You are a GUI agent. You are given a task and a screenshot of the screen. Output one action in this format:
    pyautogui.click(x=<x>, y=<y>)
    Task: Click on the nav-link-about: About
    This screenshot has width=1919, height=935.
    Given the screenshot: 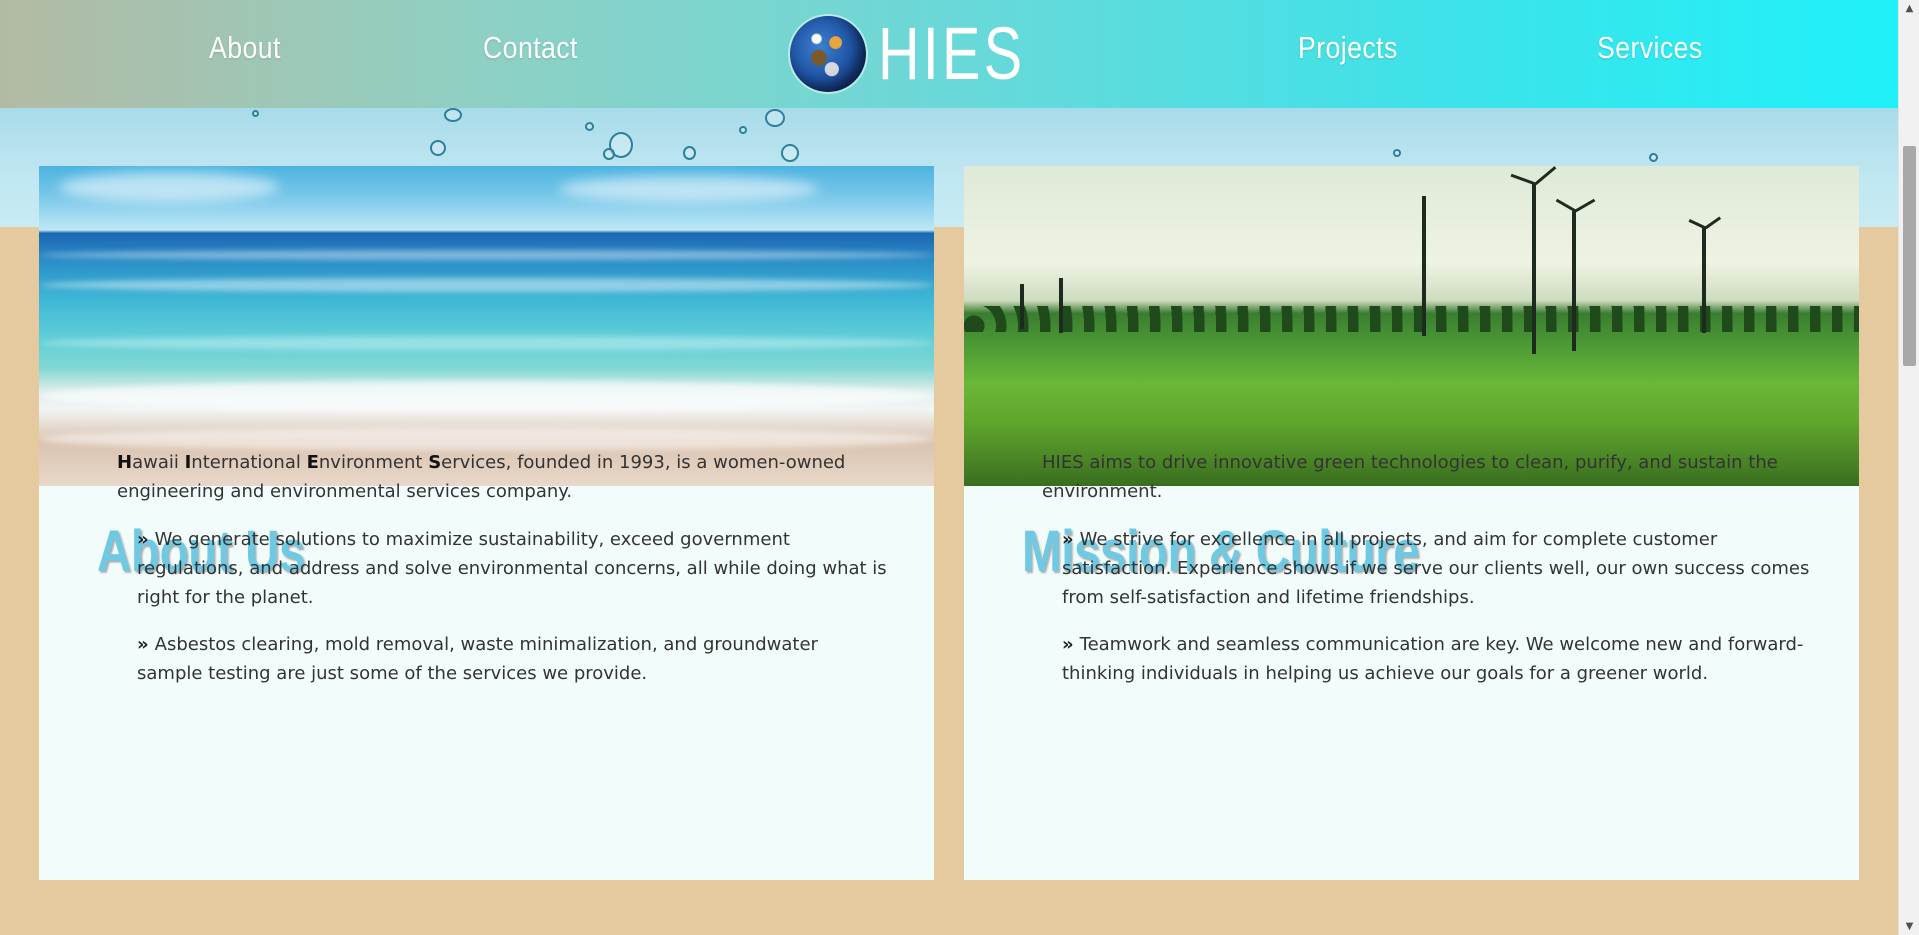 What is the action you would take?
    pyautogui.click(x=245, y=48)
    